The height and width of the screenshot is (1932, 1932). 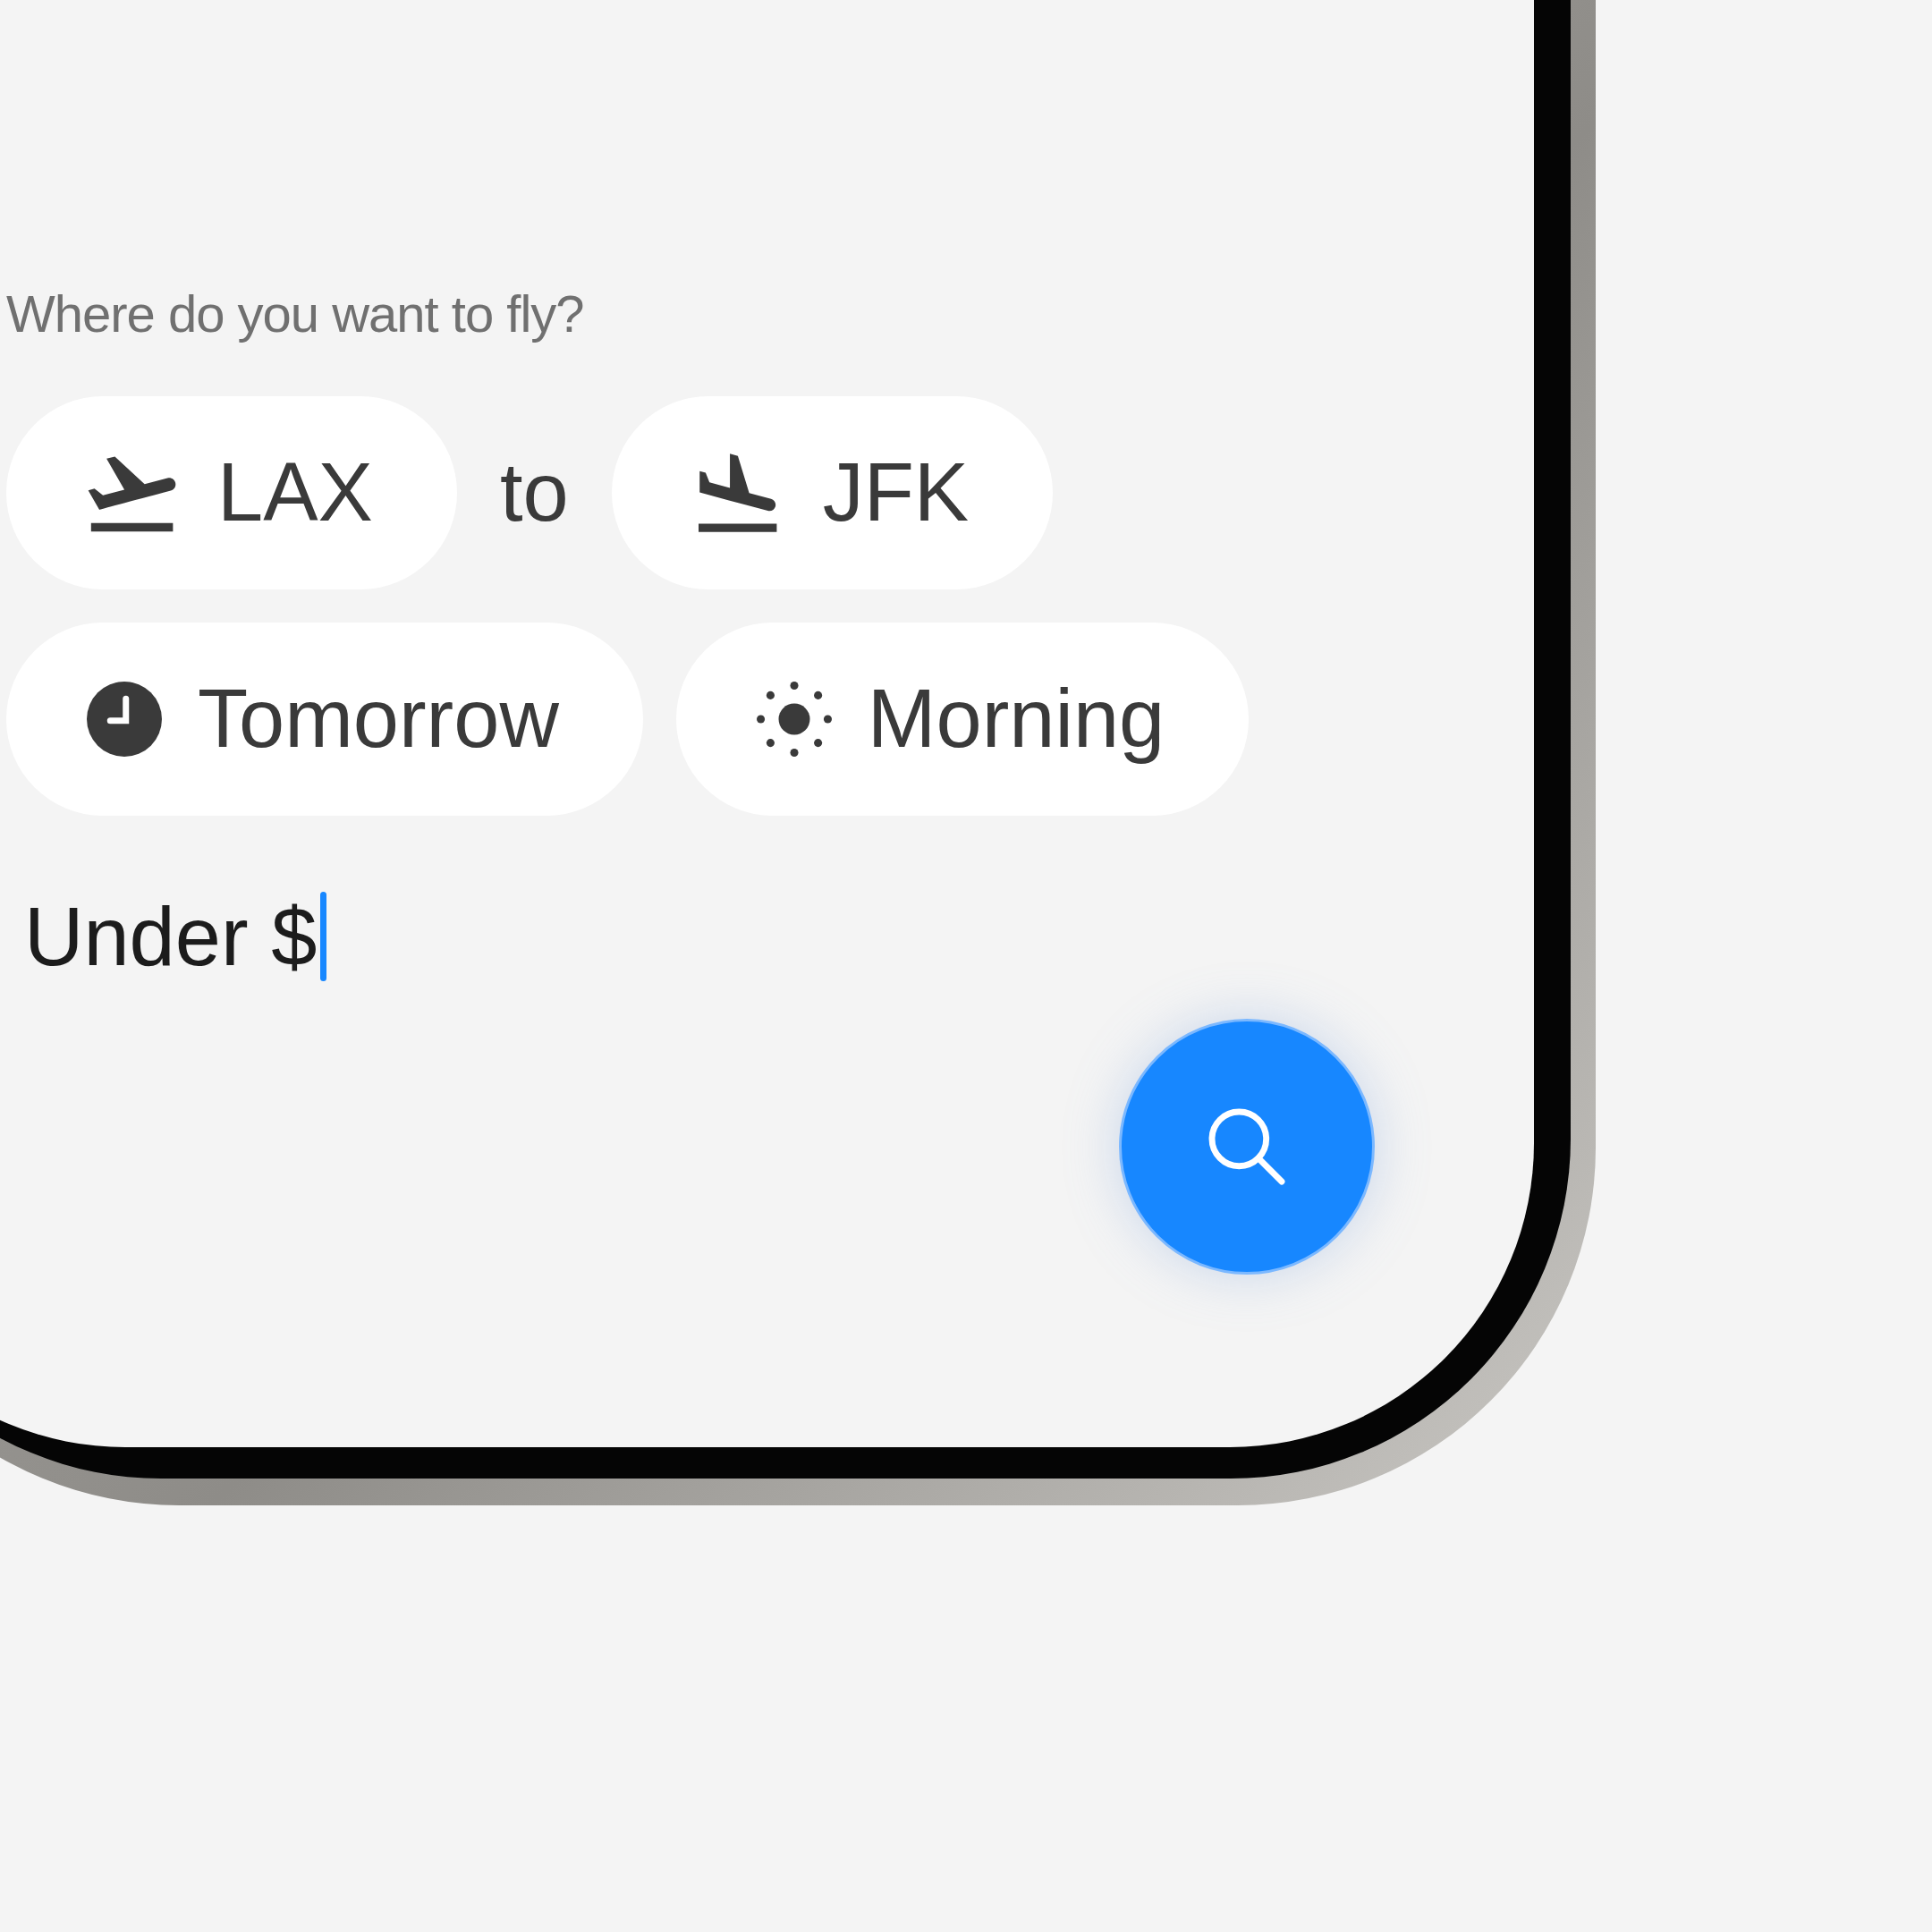 I want to click on budget-field: Under $, so click(x=175, y=936).